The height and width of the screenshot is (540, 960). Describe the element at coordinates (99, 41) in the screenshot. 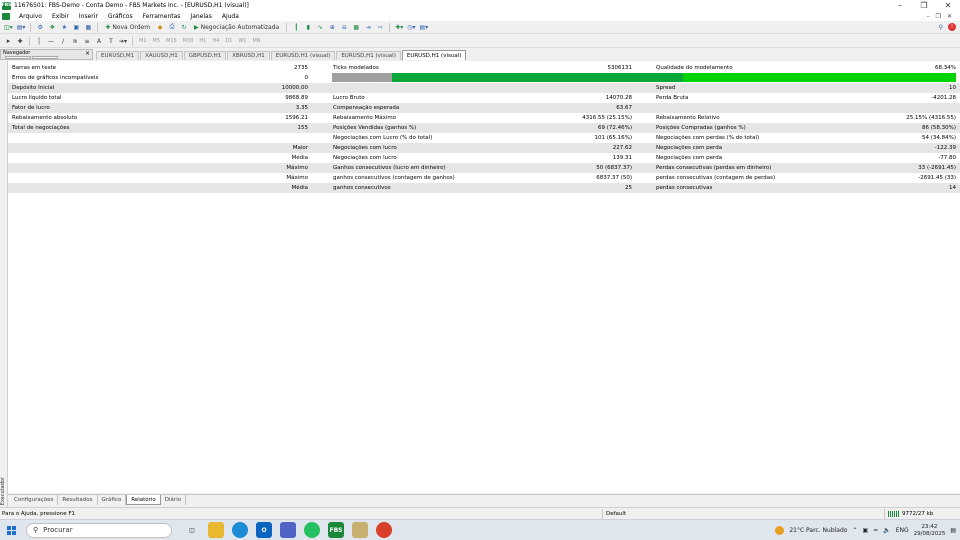

I see `text-tool-icon: A` at that location.